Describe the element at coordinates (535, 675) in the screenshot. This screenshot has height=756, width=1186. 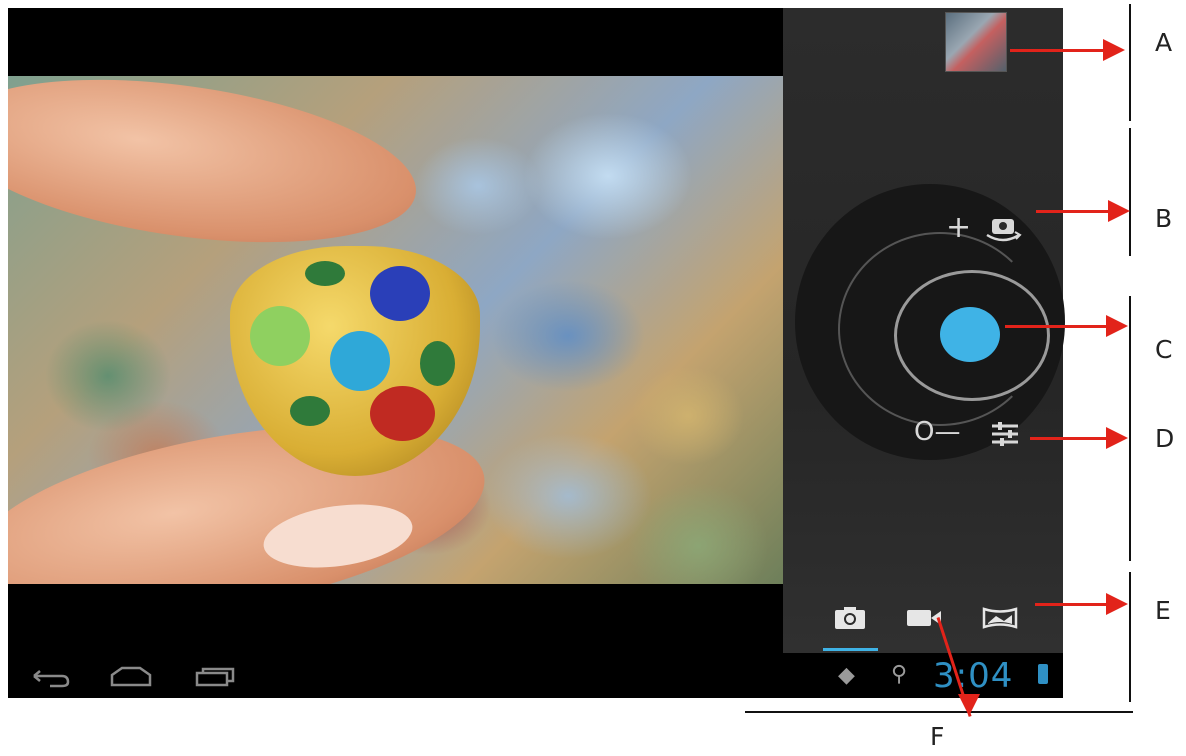
I see `system-navigation-bar: ◆ ⚲ 3:04` at that location.